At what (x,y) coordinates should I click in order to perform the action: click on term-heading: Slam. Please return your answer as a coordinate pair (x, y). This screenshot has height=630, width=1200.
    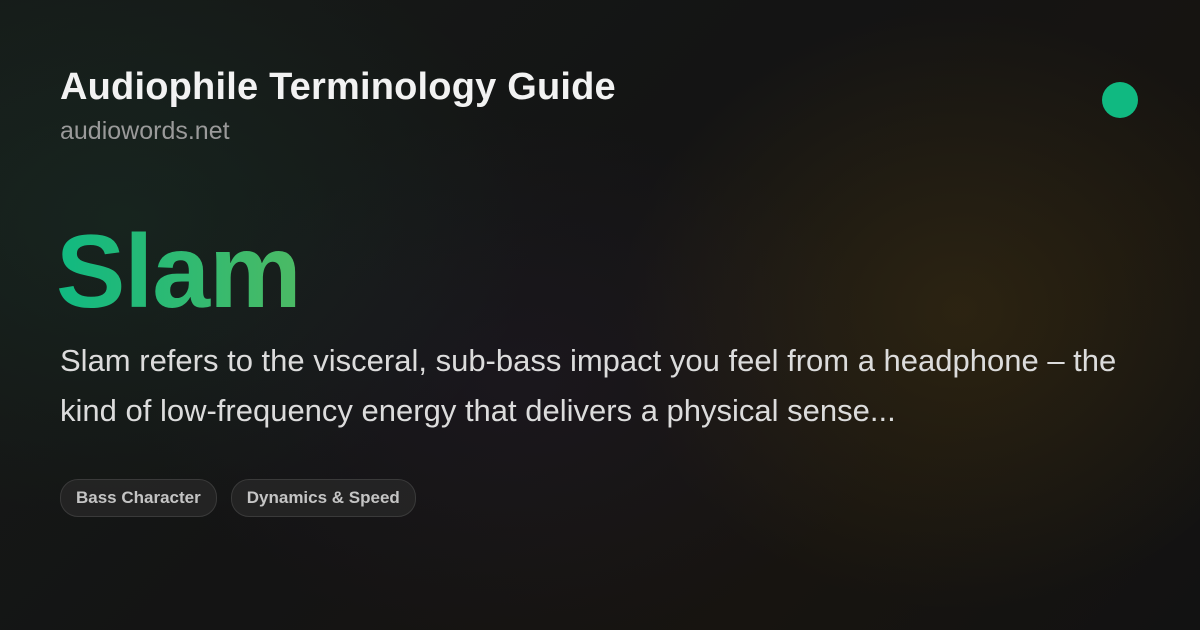
    Looking at the image, I should click on (179, 272).